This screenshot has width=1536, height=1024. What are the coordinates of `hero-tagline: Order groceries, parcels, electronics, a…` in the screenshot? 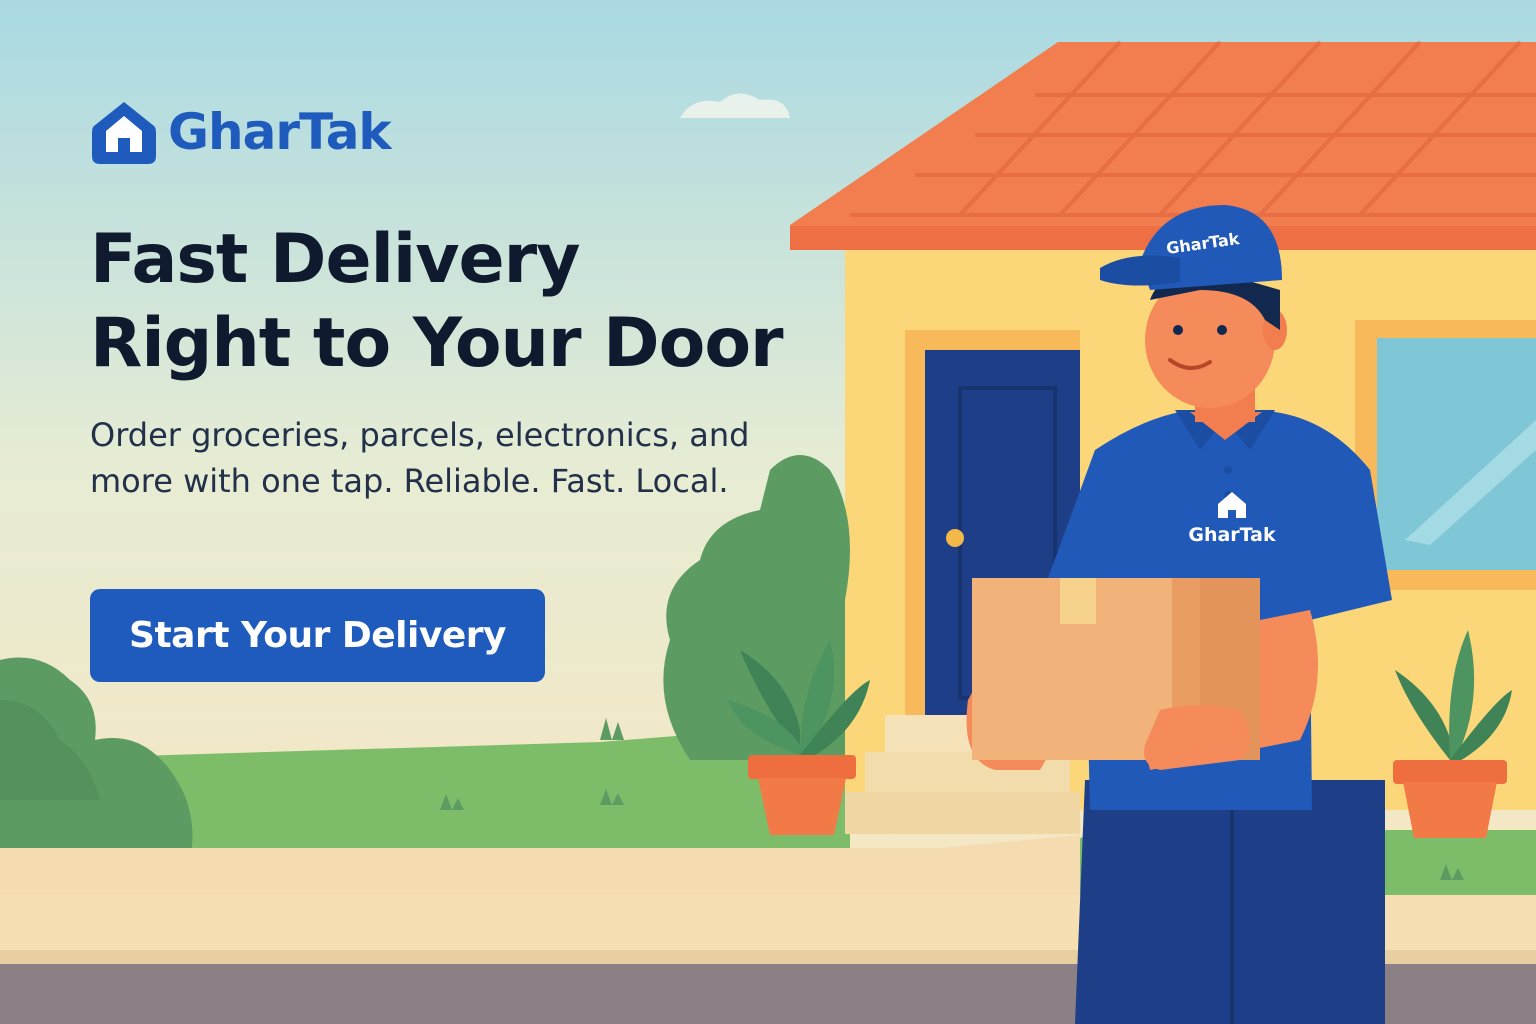 It's located at (420, 458).